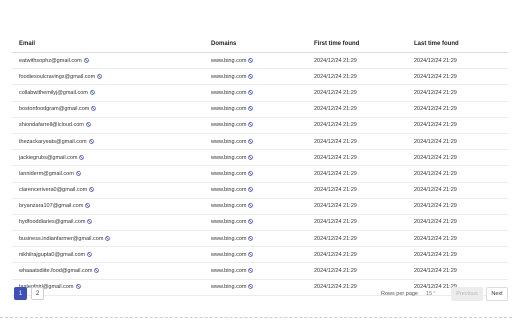 This screenshot has width=512, height=320. Describe the element at coordinates (27, 44) in the screenshot. I see `header-email: Email` at that location.